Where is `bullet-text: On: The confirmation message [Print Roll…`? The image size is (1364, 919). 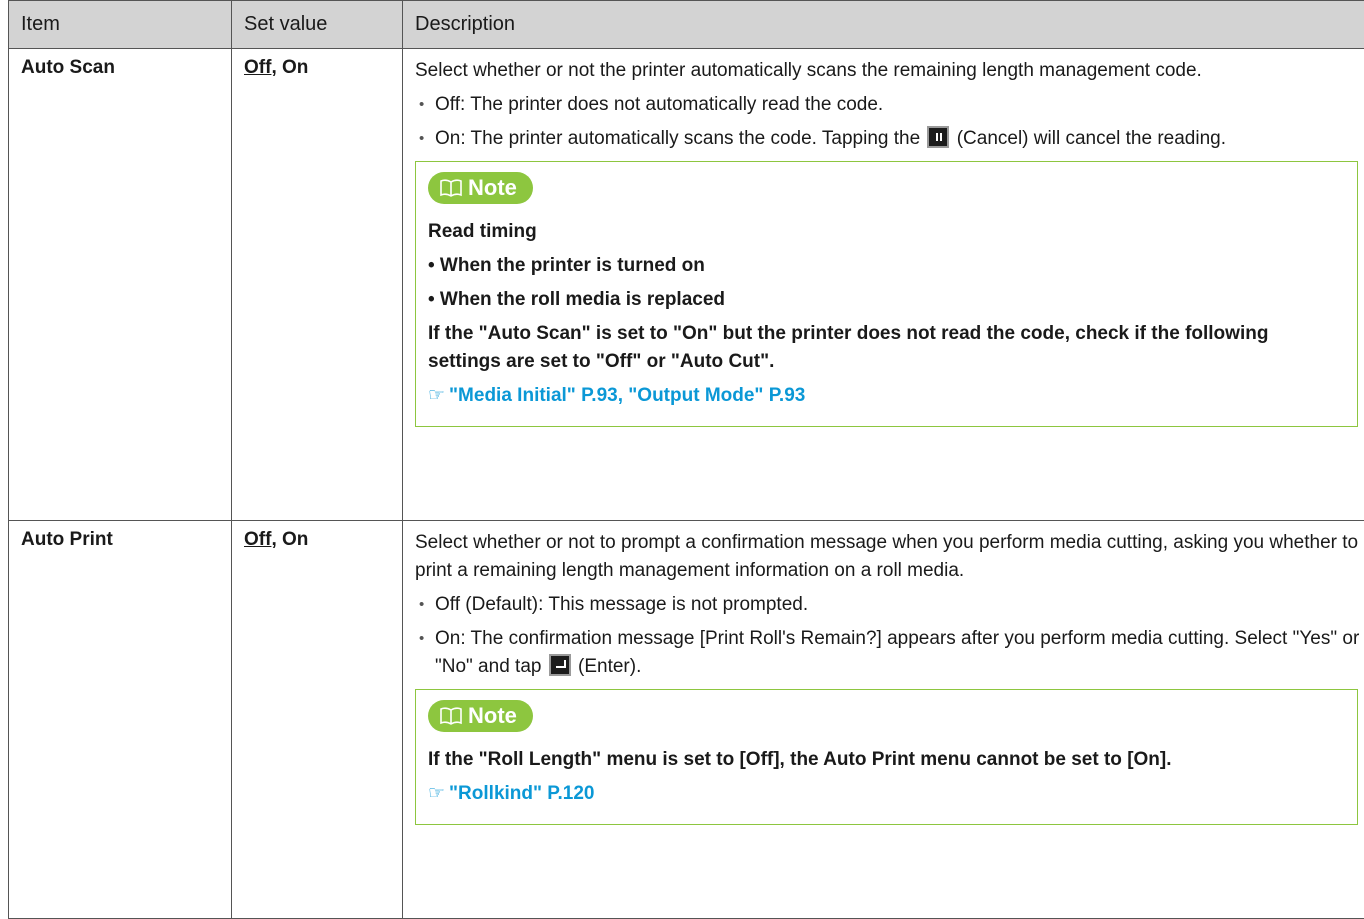 bullet-text: On: The confirmation message [Print Roll… is located at coordinates (897, 652).